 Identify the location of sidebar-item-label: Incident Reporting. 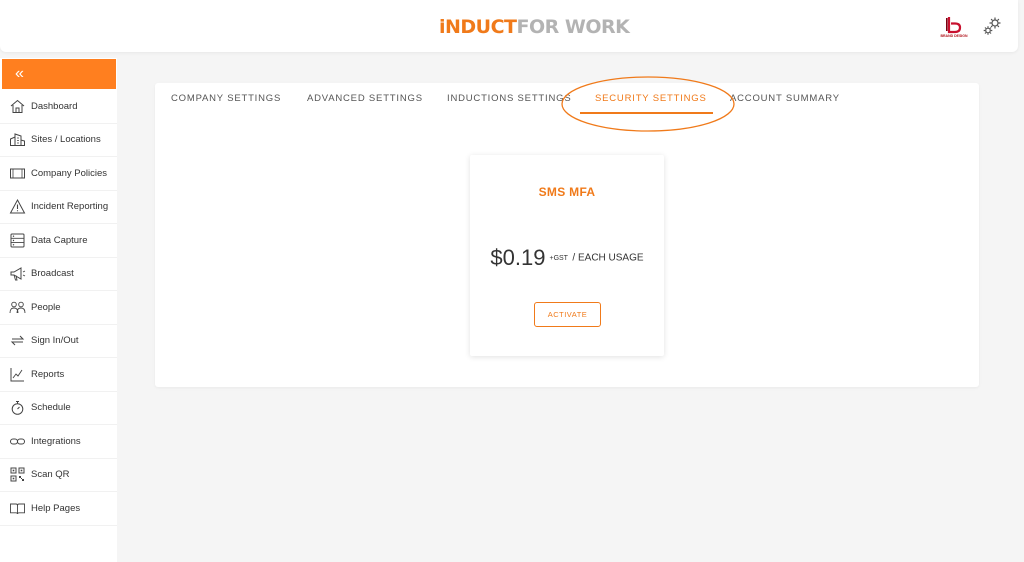
(70, 207).